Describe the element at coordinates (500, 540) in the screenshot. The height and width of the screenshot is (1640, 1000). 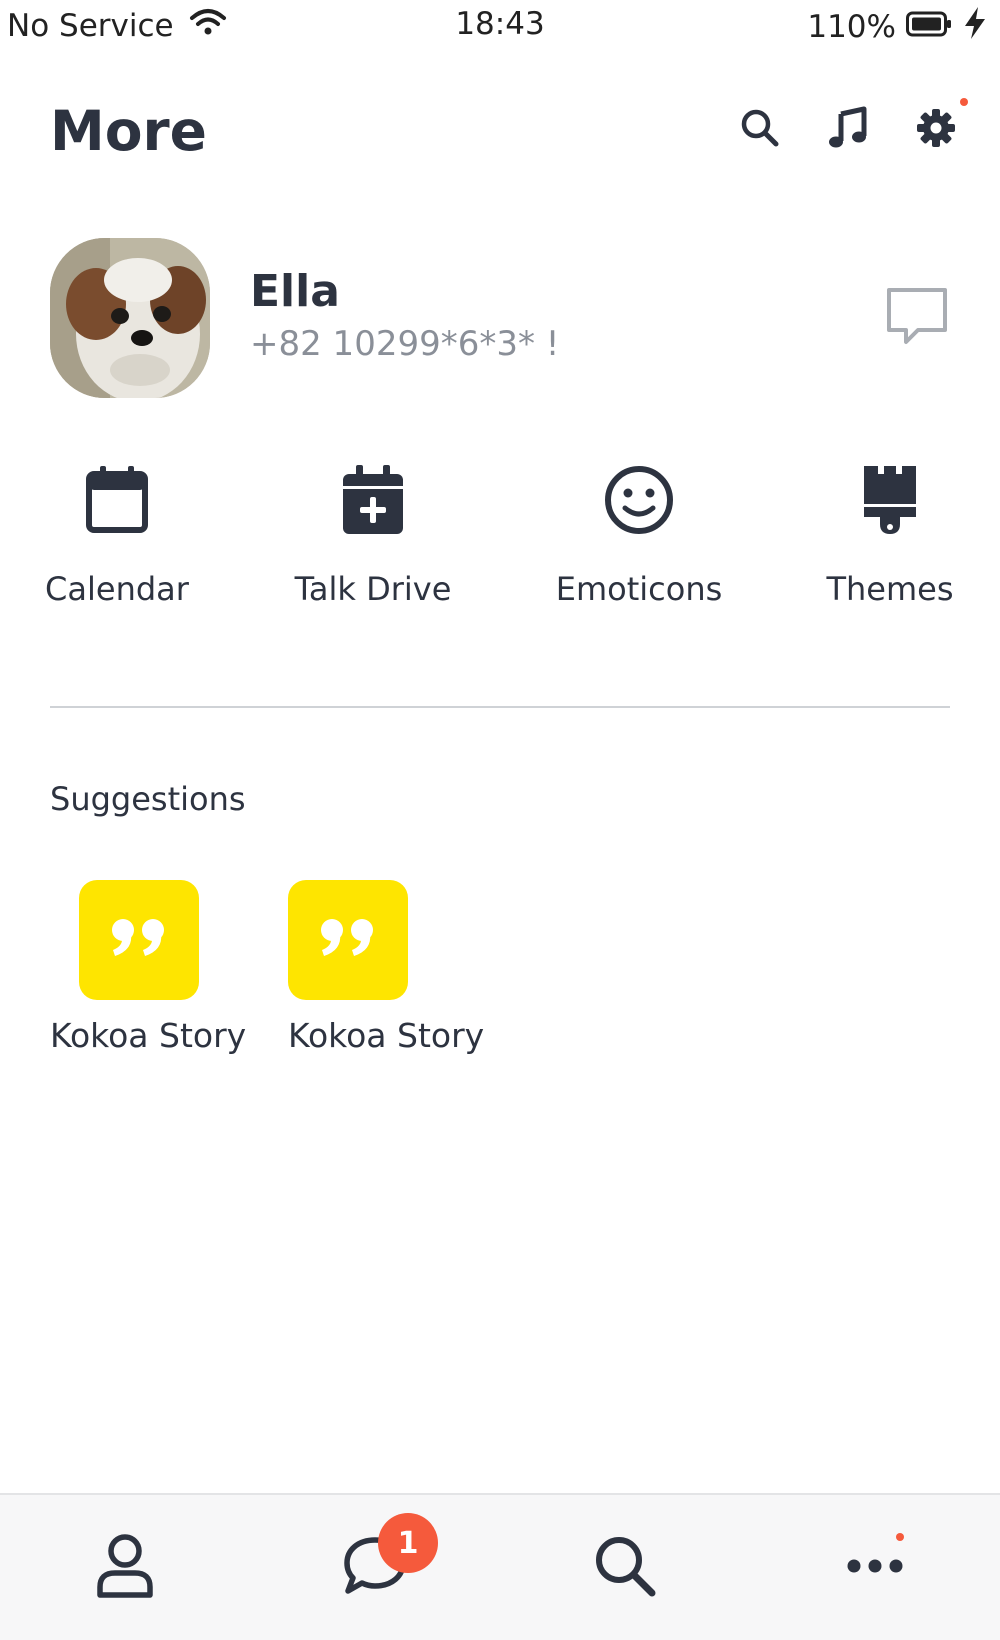
I see `shortcut-row: Calendar Talk Drive Emoticons Themes` at that location.